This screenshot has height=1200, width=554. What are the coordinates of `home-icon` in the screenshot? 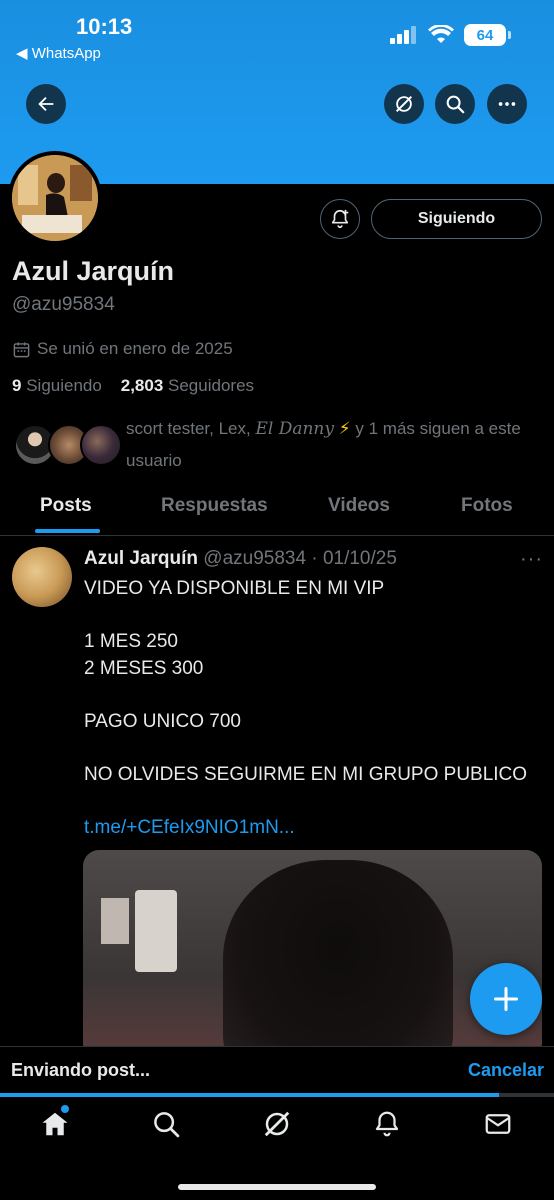 It's located at (55, 1124).